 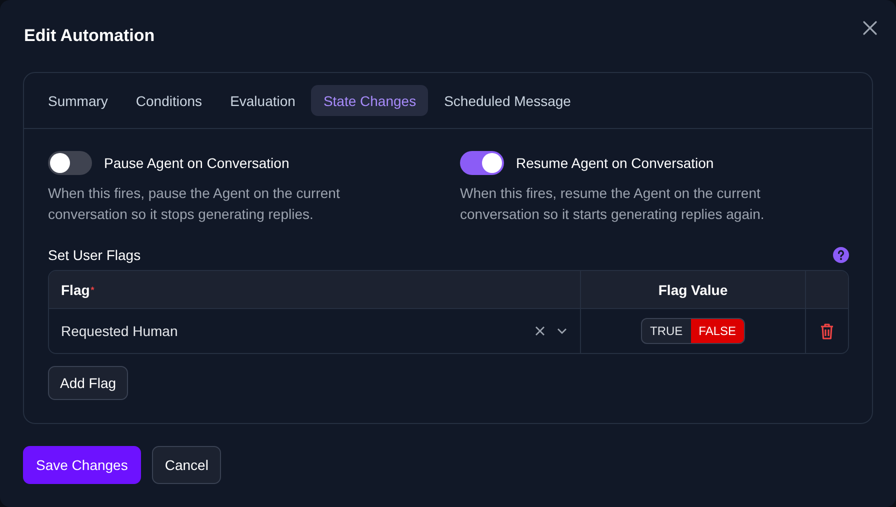 I want to click on tab: State Changes, so click(x=369, y=100).